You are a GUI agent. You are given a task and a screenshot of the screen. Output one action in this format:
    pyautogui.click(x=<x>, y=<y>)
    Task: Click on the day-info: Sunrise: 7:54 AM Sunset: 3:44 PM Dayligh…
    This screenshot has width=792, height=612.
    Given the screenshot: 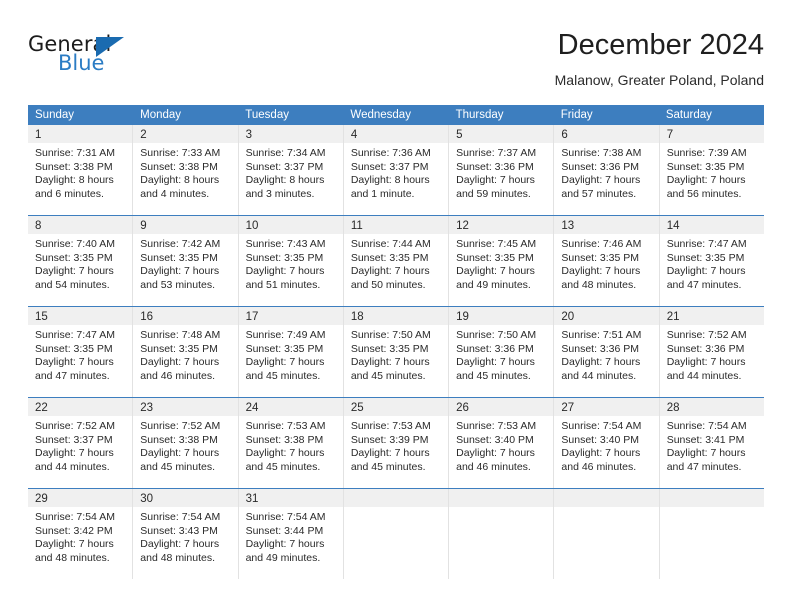 What is the action you would take?
    pyautogui.click(x=291, y=536)
    